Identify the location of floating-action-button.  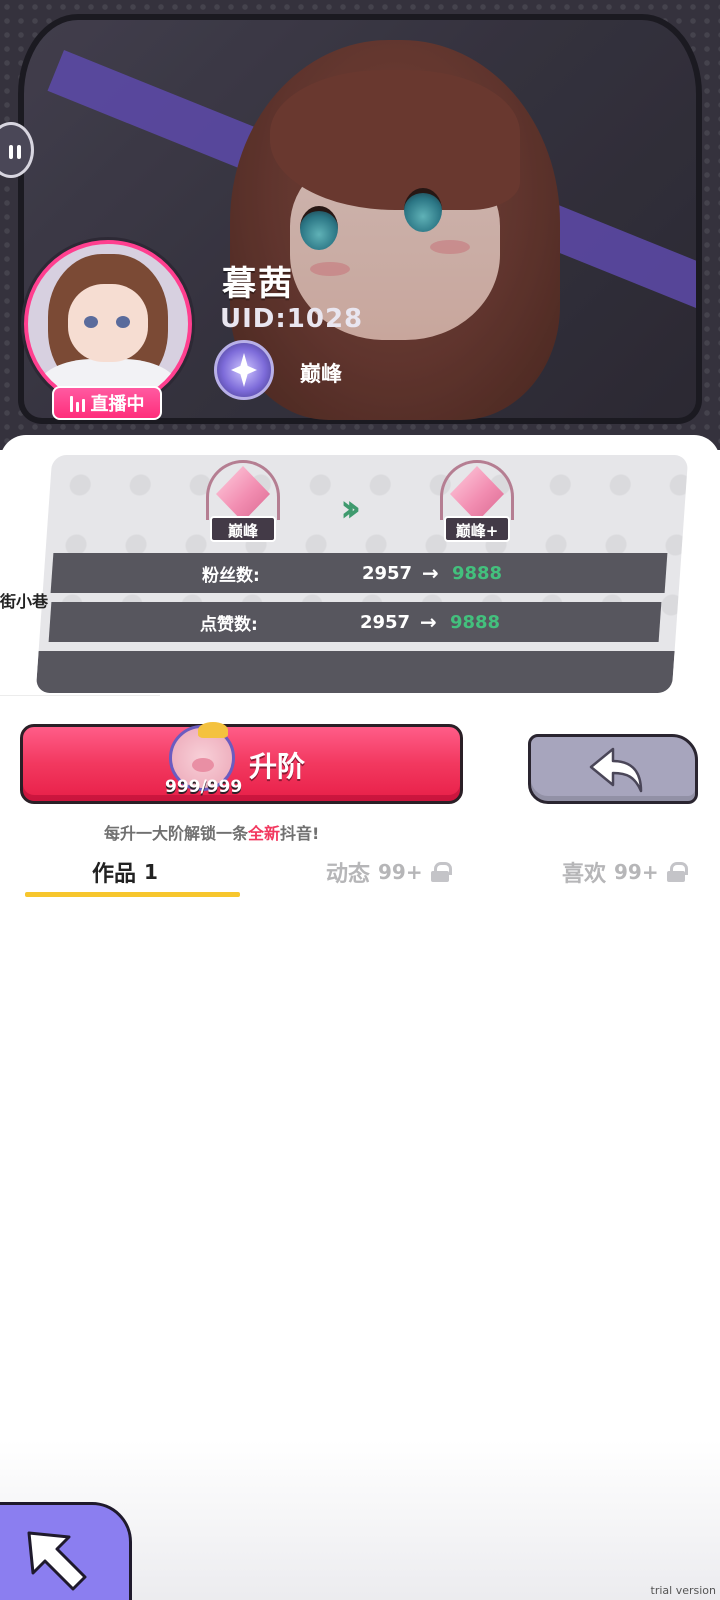
(66, 1551).